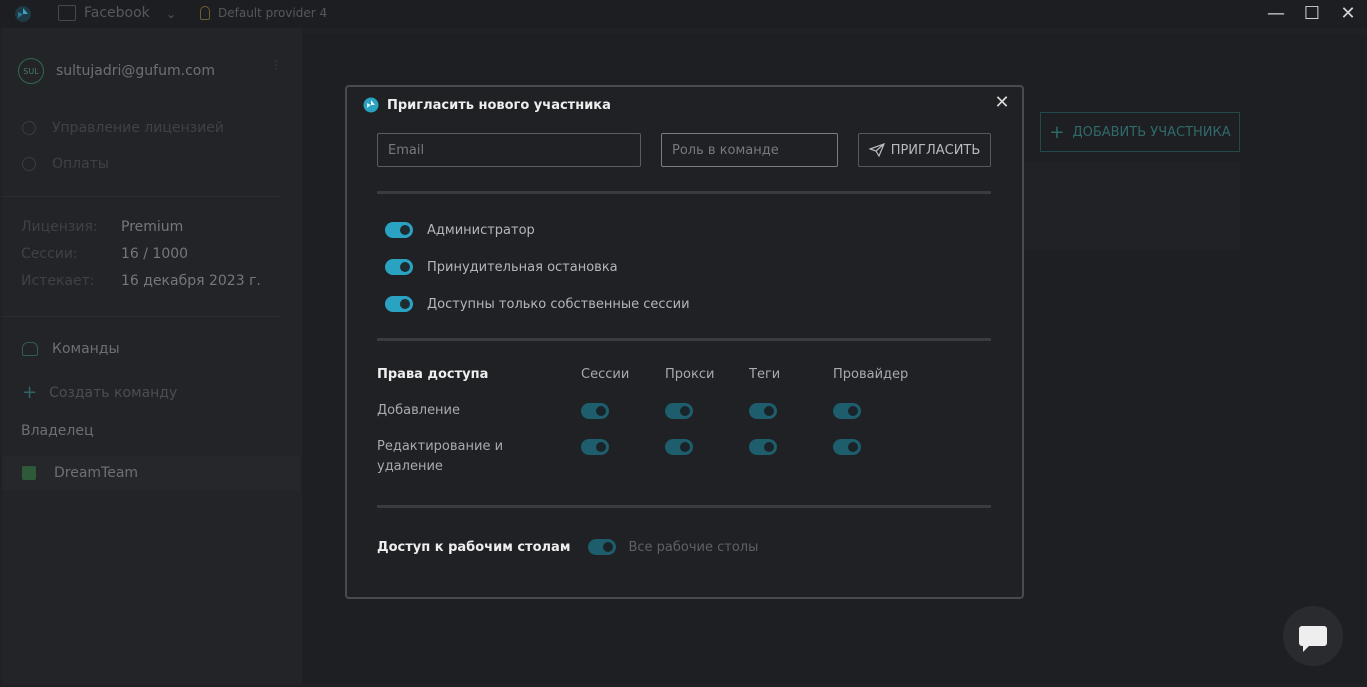 Image resolution: width=1367 pixels, height=687 pixels. What do you see at coordinates (155, 254) in the screenshot?
I see `sessions-value: 16 / 1000` at bounding box center [155, 254].